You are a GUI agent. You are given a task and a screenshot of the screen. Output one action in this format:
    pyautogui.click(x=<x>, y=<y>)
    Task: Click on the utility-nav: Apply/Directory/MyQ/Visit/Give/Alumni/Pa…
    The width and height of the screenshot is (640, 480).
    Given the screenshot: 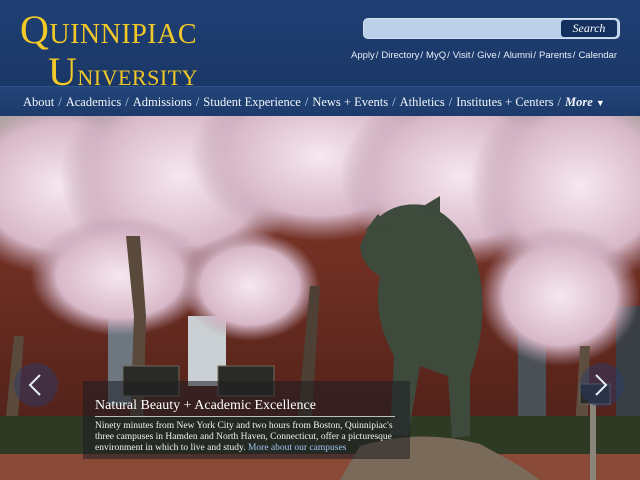 What is the action you would take?
    pyautogui.click(x=484, y=55)
    